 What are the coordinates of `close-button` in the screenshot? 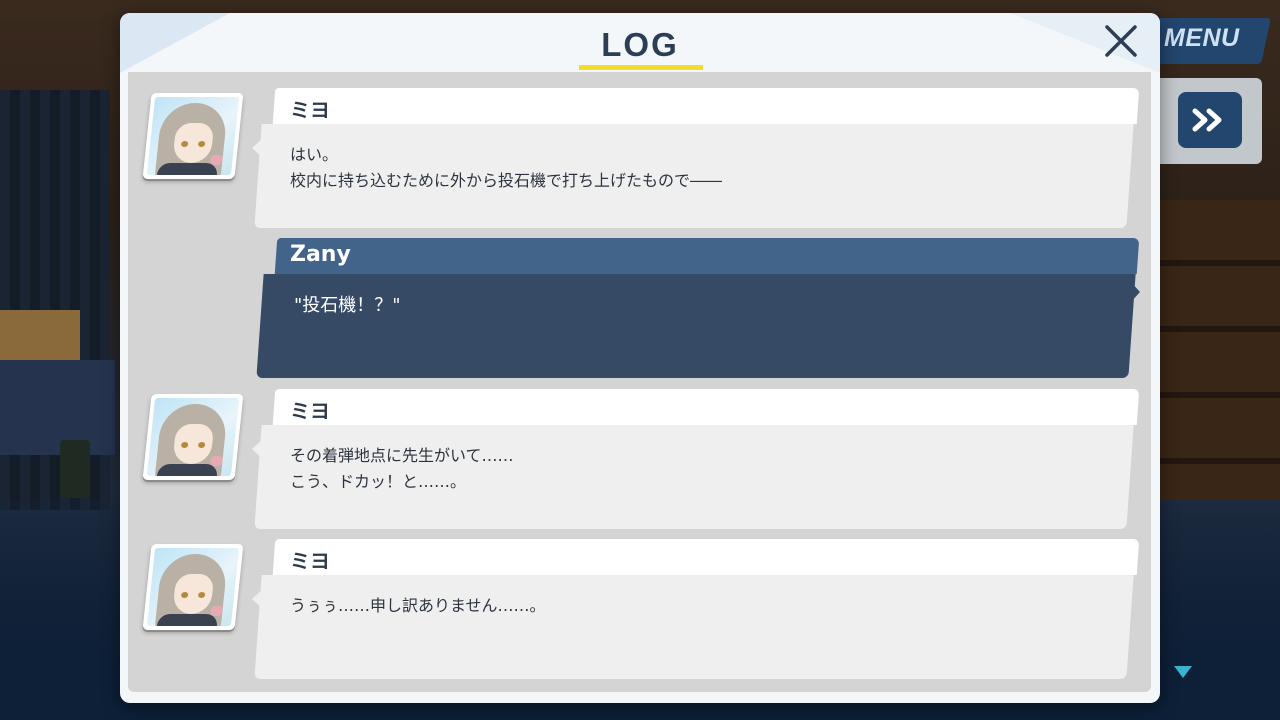 It's located at (1121, 41).